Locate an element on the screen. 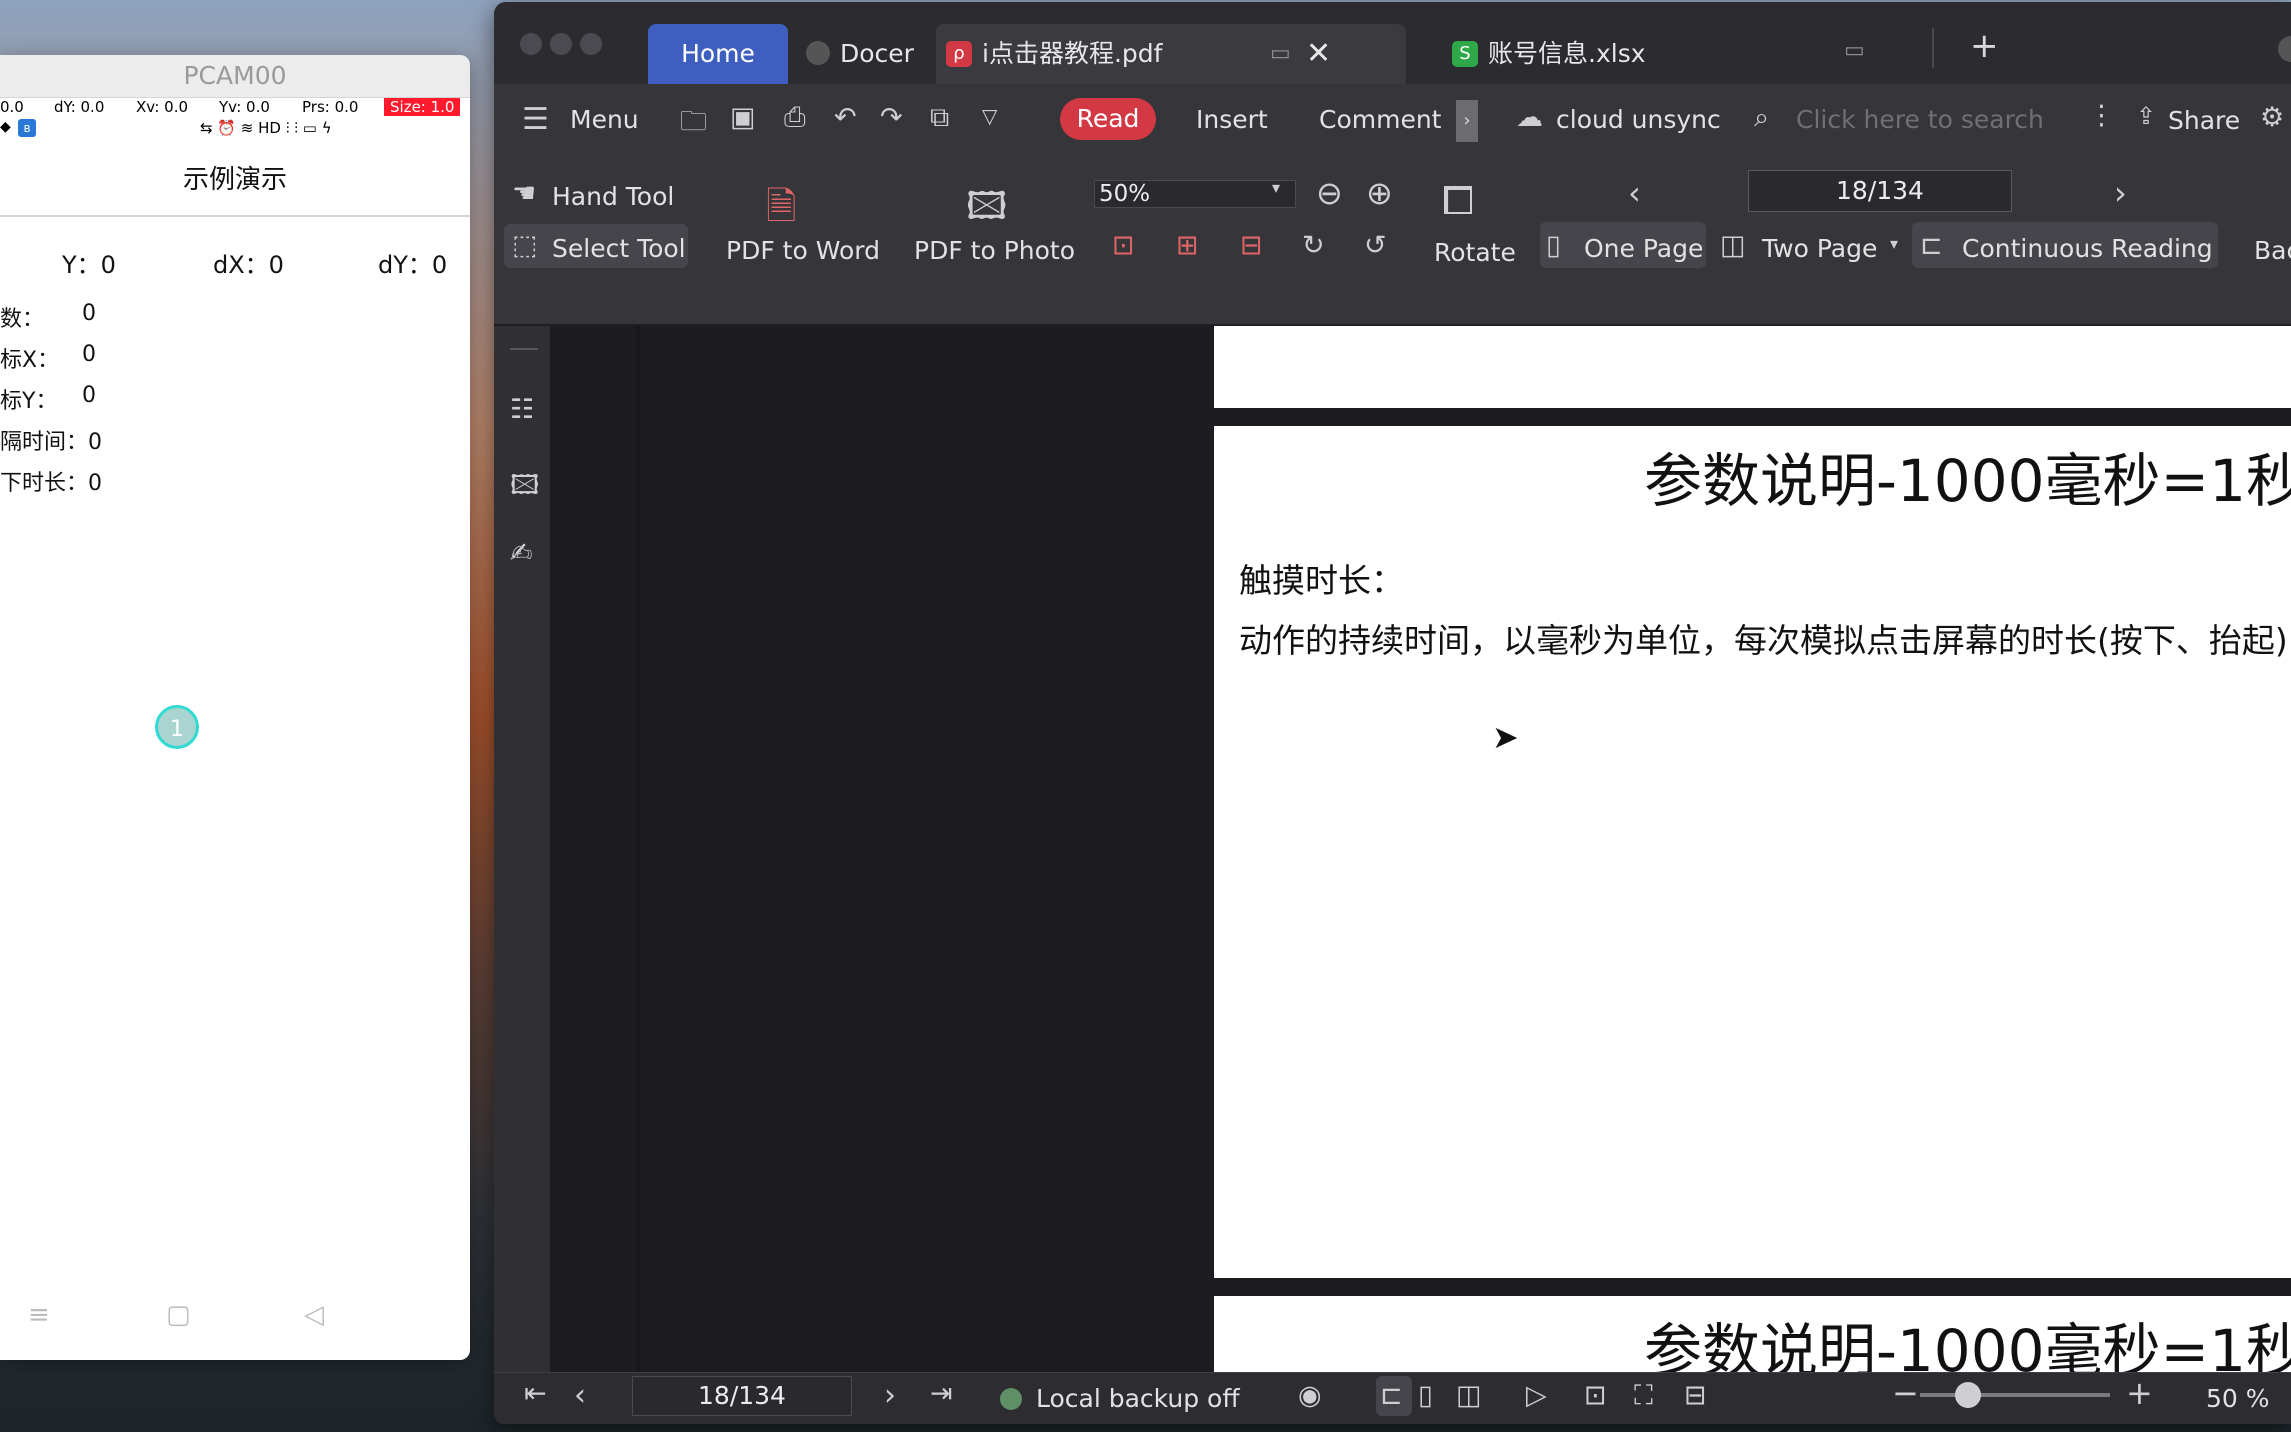 Image resolution: width=2291 pixels, height=1432 pixels. one-page-button: One Page is located at coordinates (1643, 248).